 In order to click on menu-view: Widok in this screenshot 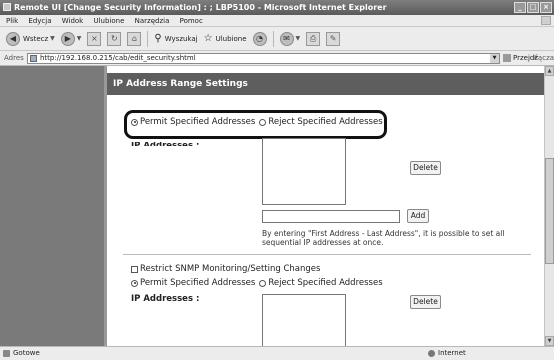, I will do `click(73, 21)`.